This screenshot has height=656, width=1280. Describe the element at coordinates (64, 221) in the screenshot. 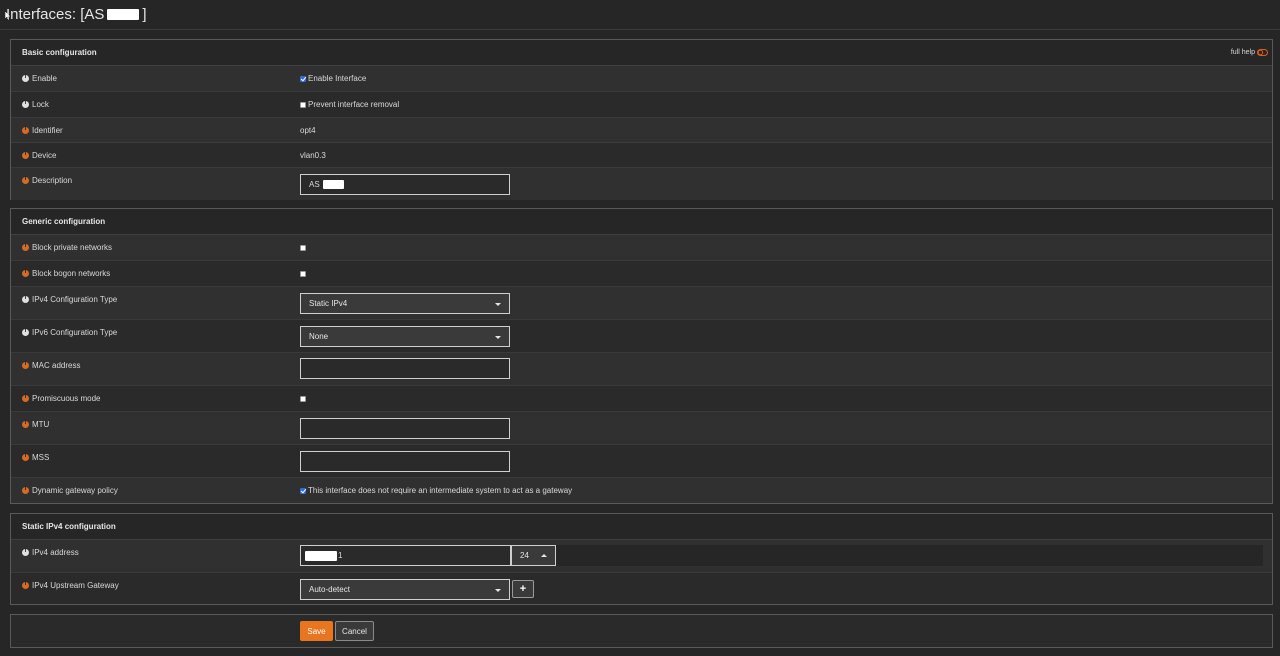

I see `panel-title: Generic configuration` at that location.